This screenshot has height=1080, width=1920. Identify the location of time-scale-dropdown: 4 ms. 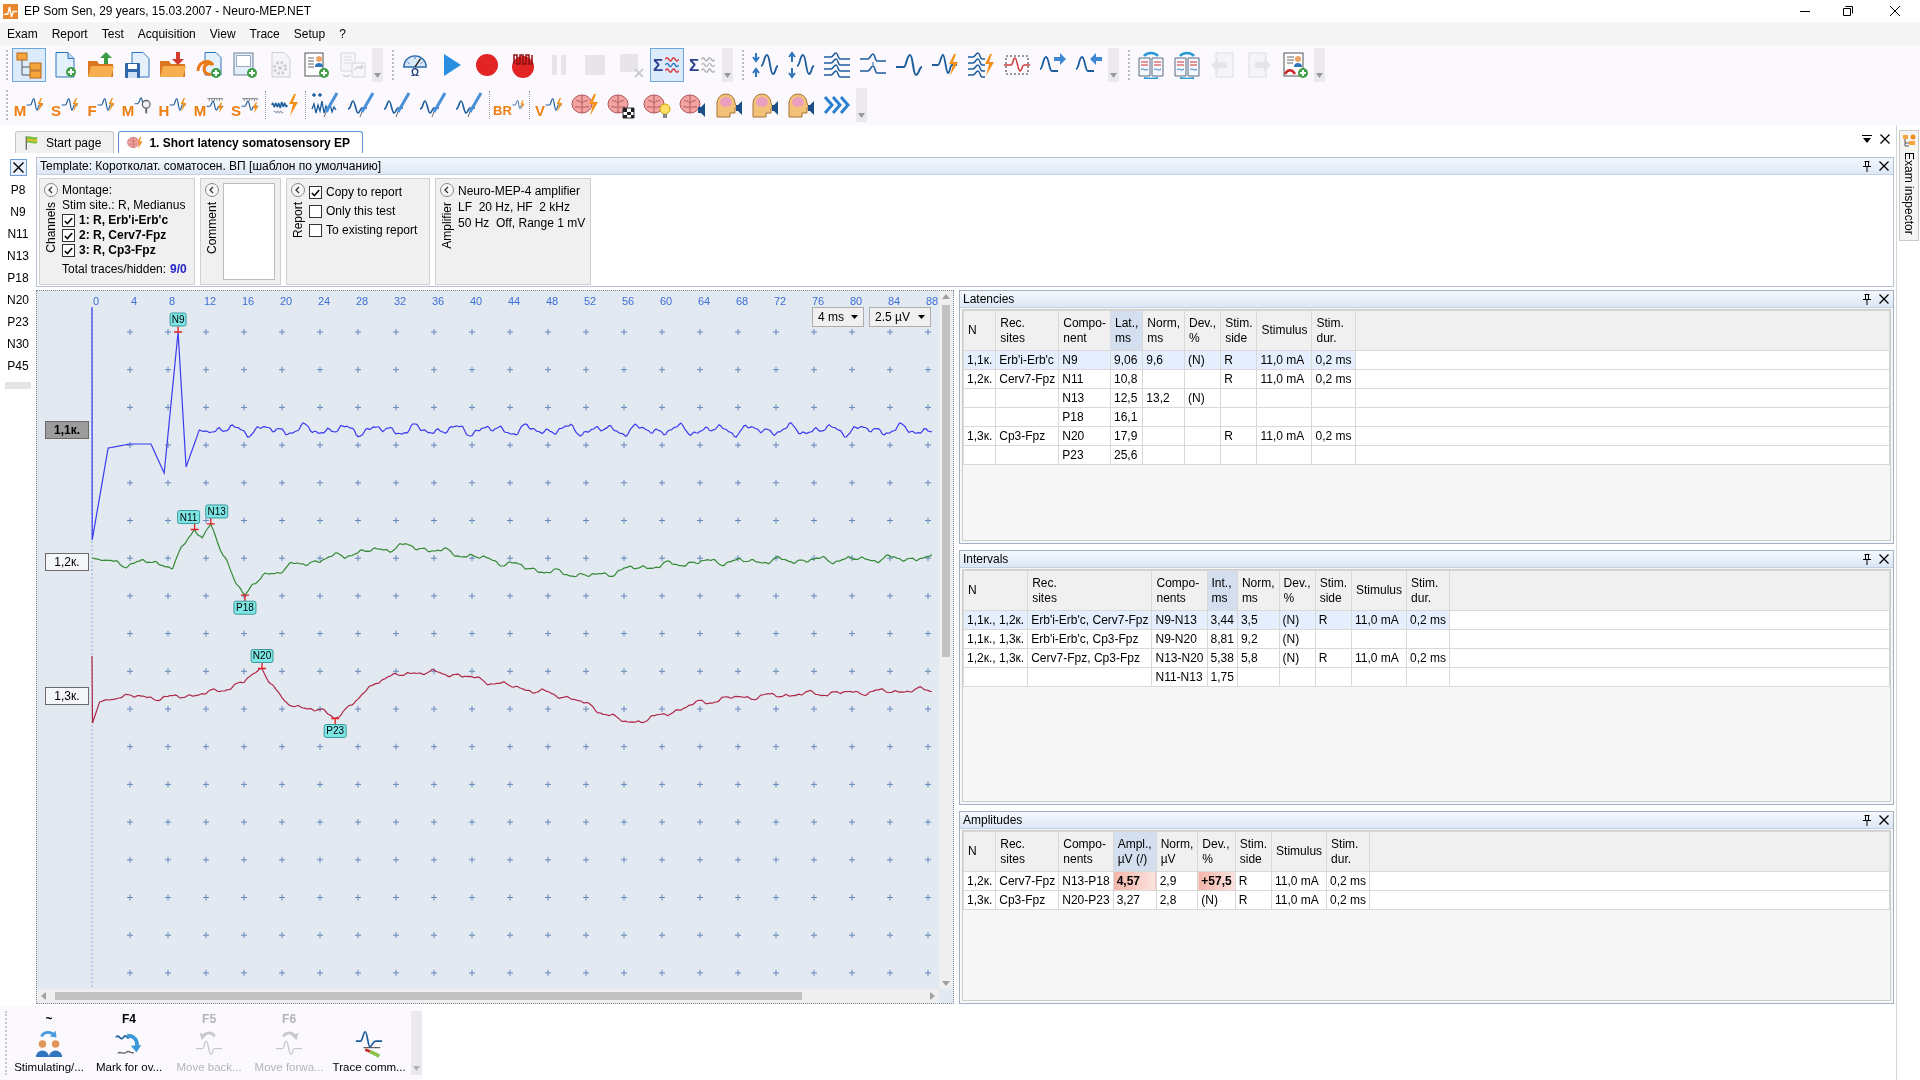
(838, 317).